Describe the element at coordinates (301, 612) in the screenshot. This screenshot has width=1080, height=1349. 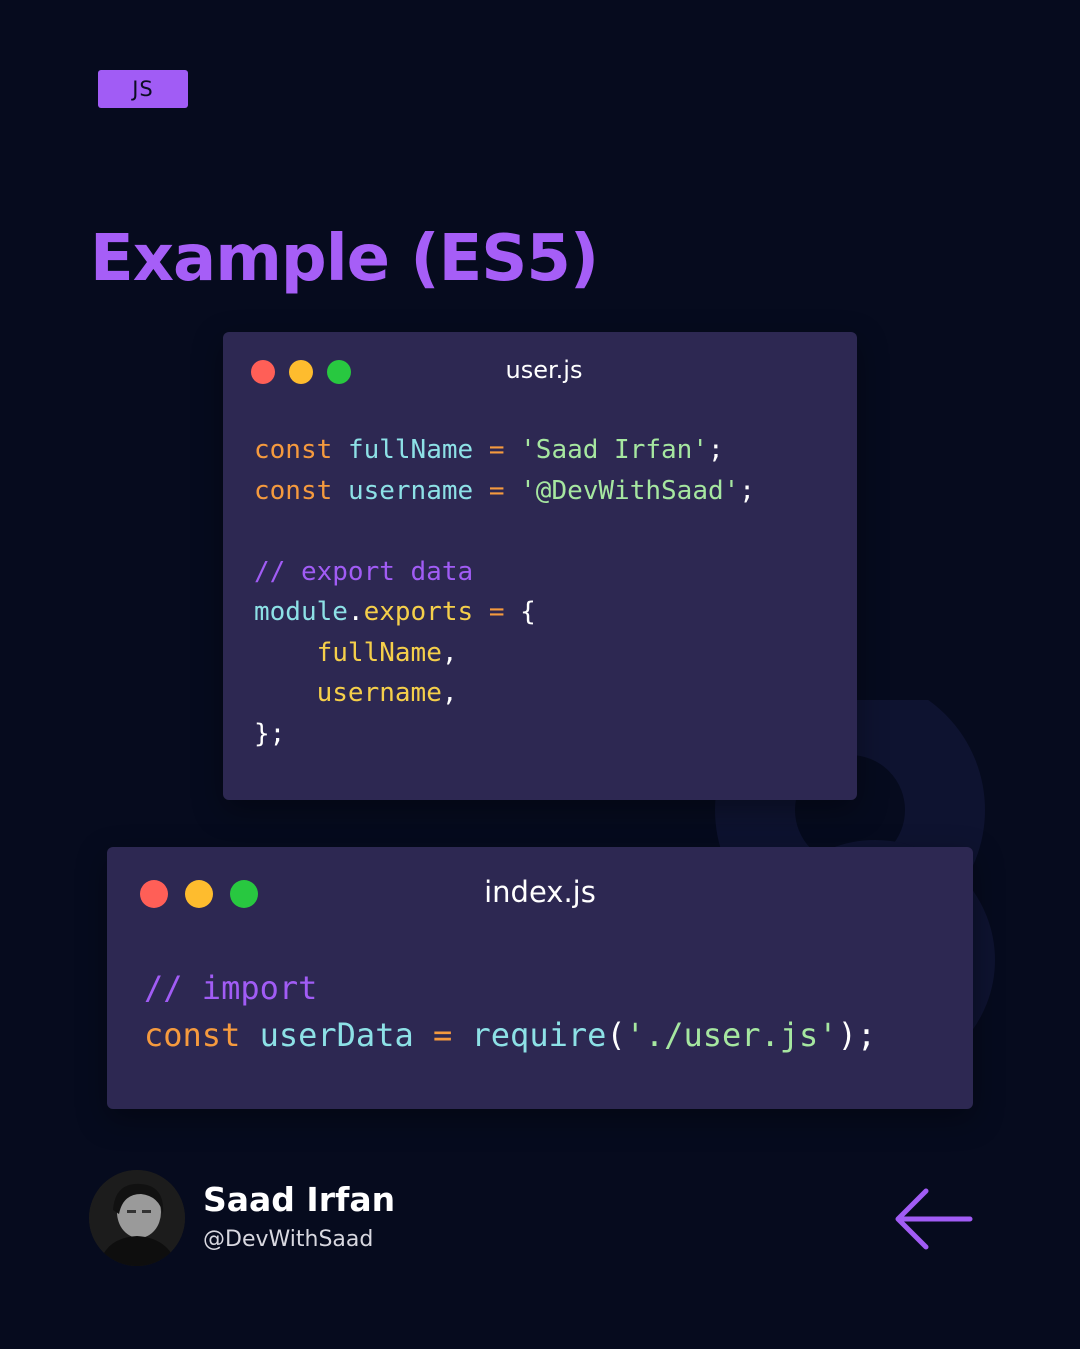
I see `object: module` at that location.